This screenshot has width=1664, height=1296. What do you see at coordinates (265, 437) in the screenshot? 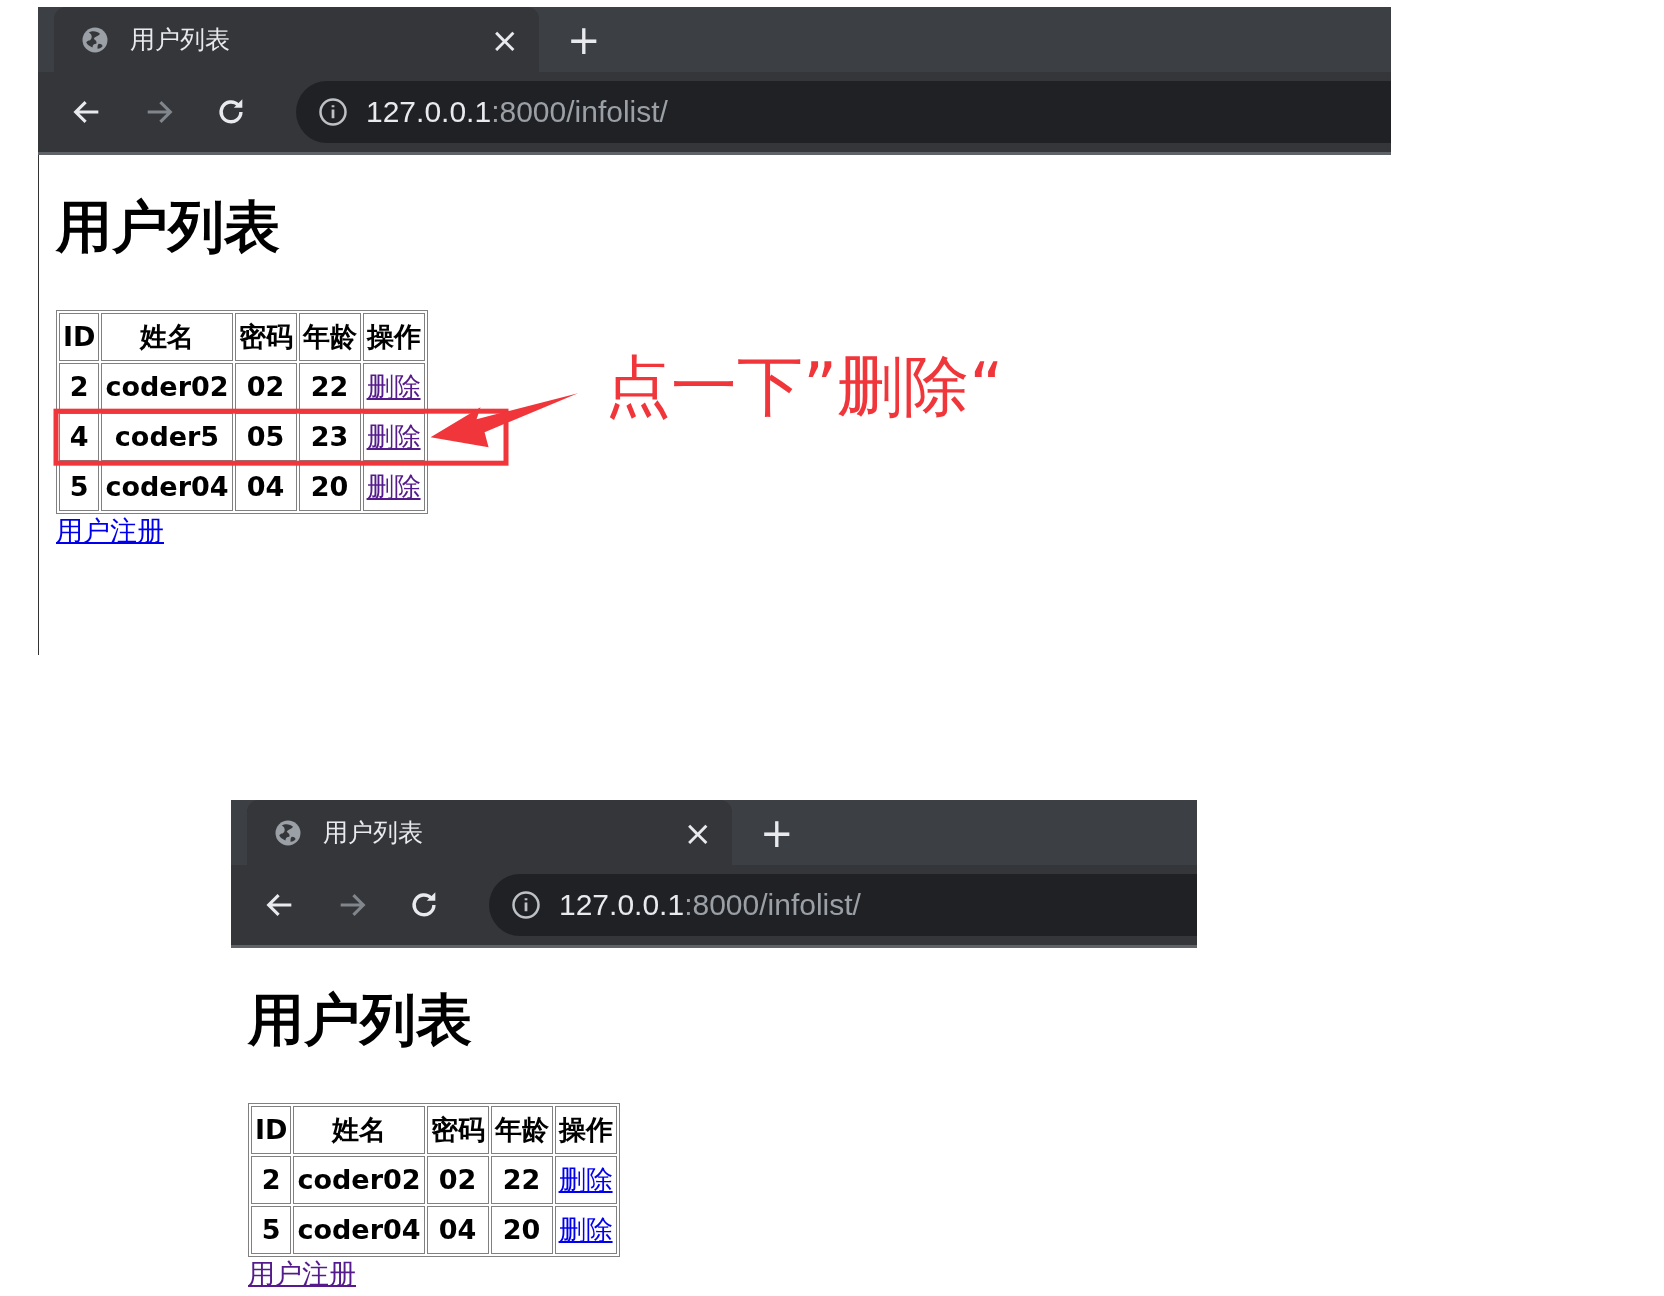
I see `table-cell: 05` at bounding box center [265, 437].